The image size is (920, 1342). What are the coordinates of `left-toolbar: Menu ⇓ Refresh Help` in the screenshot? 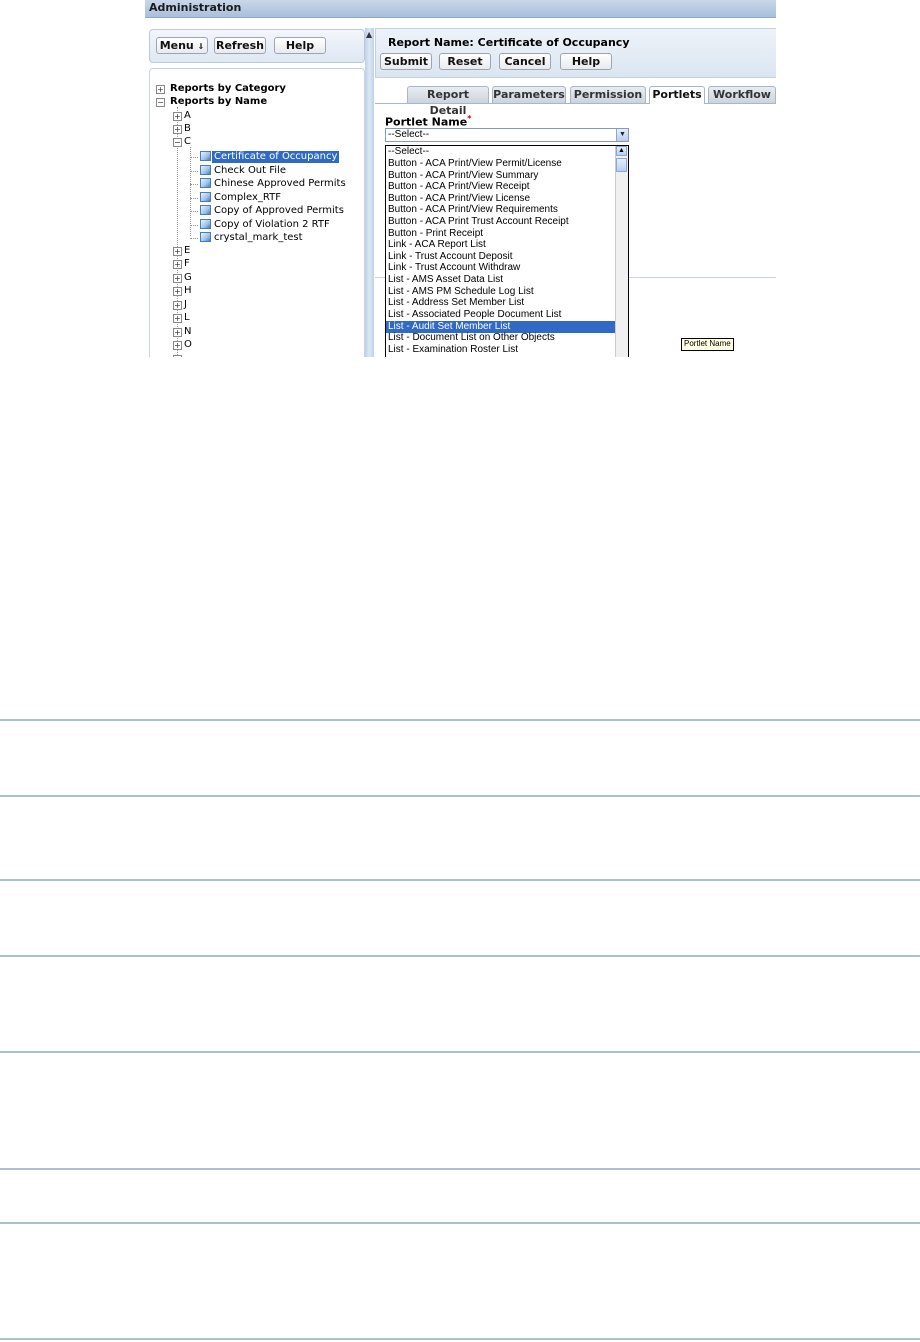 It's located at (257, 46).